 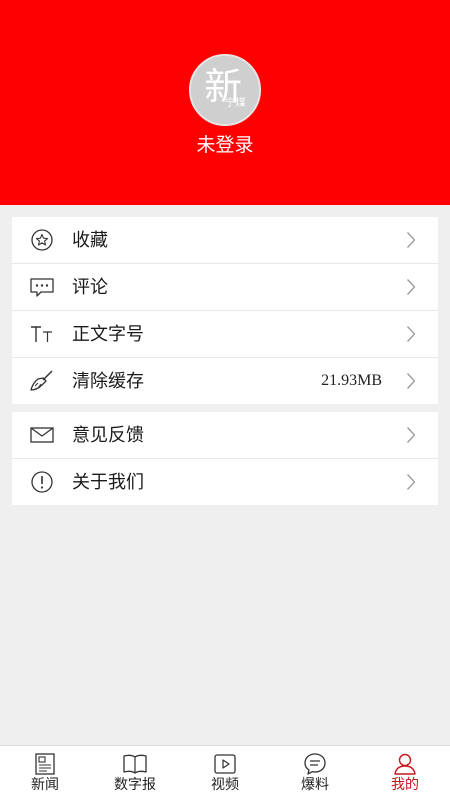 I want to click on app-logo-icon: 新 宁煤, so click(x=225, y=90).